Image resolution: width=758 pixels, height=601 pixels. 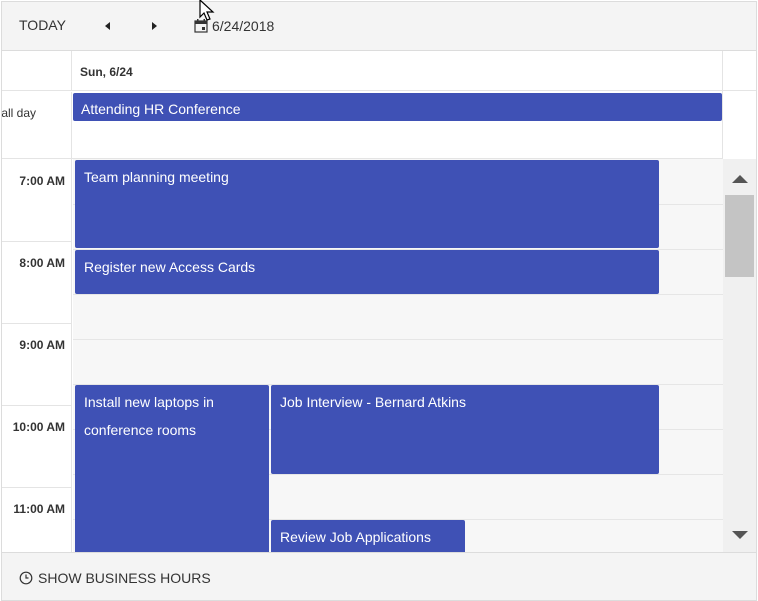 I want to click on today-button: TODAY, so click(x=42, y=25).